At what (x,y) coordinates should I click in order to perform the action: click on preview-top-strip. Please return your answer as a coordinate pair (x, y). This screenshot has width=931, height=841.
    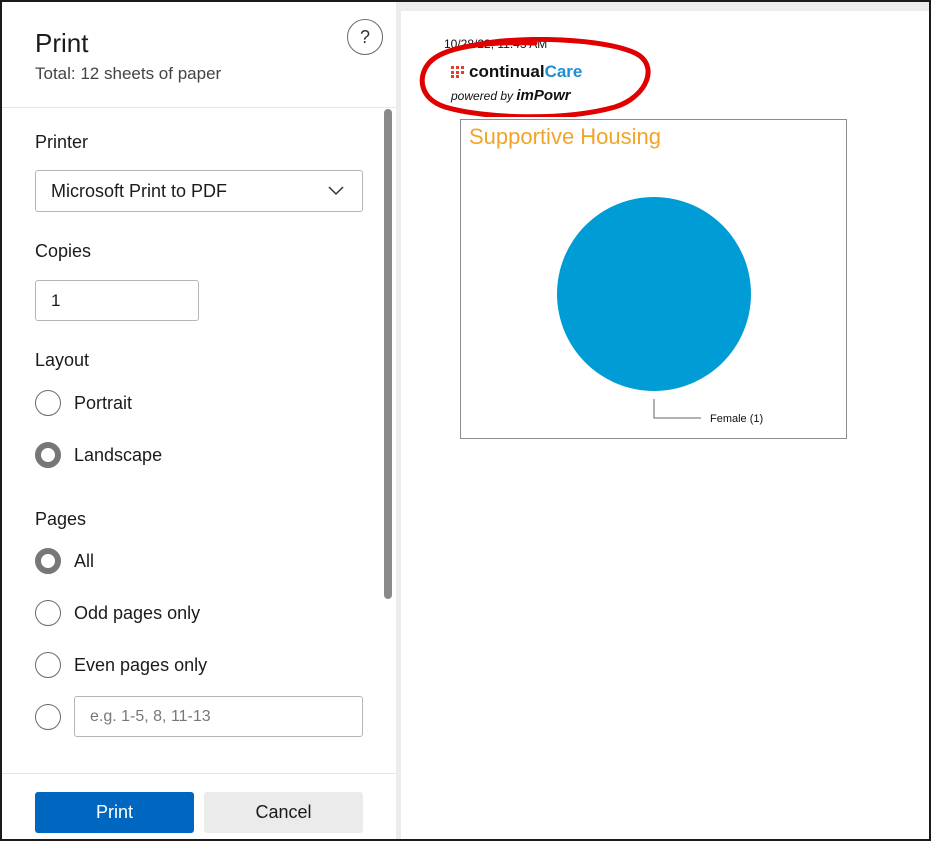
    Looking at the image, I should click on (665, 6).